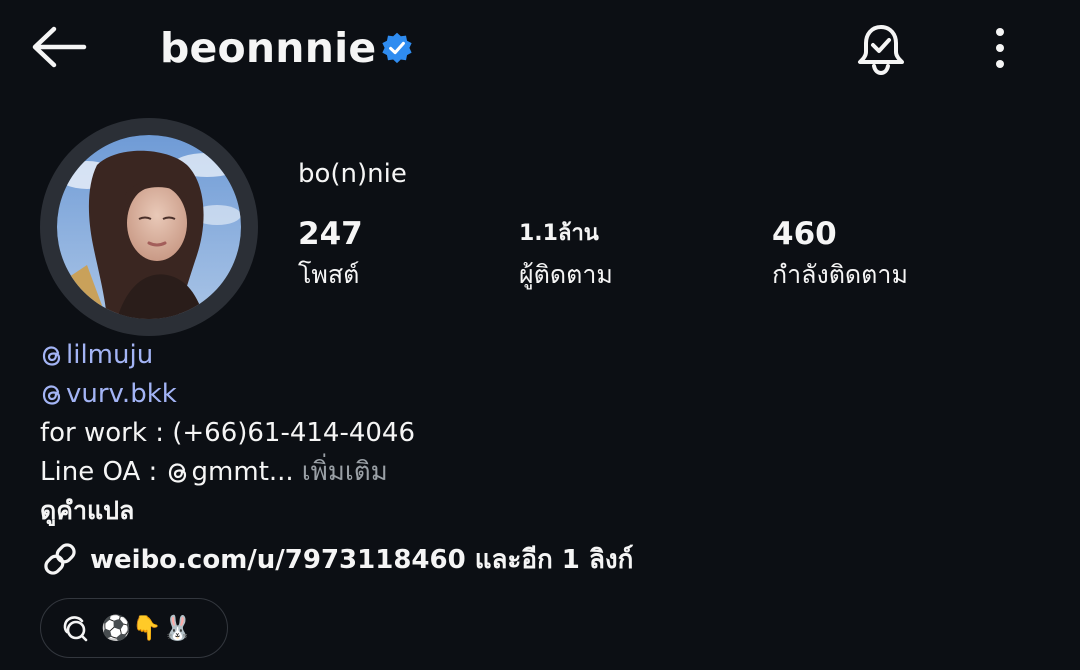 This screenshot has height=670, width=1080. What do you see at coordinates (228, 433) in the screenshot?
I see `bio-work-line: for work : (+66)61-414-4046` at bounding box center [228, 433].